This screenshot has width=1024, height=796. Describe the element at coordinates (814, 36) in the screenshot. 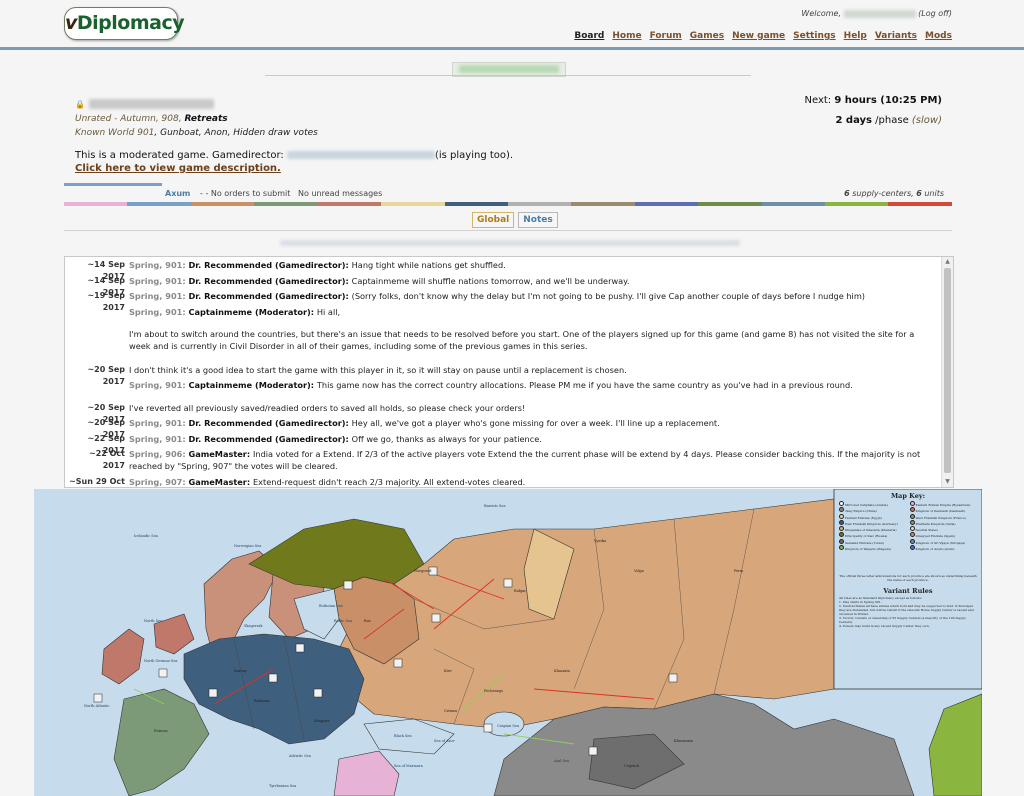

I see `nav-settings: Settings` at that location.